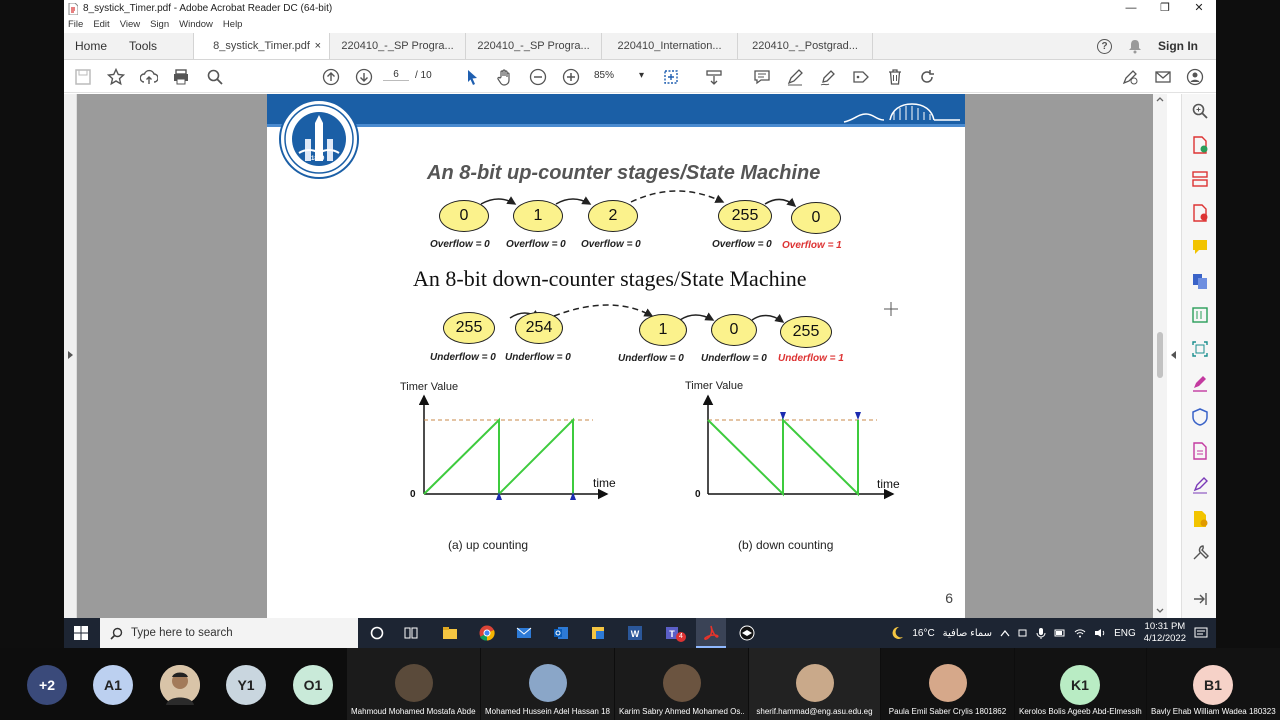 This screenshot has height=720, width=1280. What do you see at coordinates (113, 685) in the screenshot?
I see `participant-avatar: A1` at bounding box center [113, 685].